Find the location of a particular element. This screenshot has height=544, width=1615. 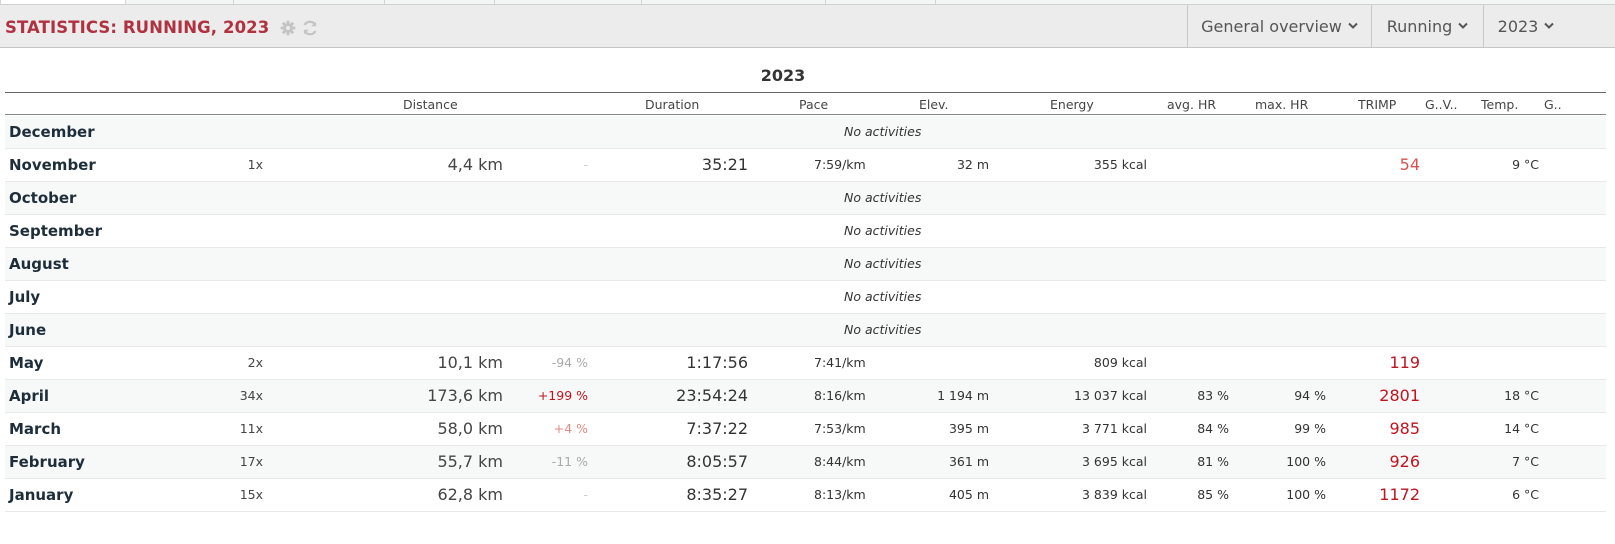

duration-value: 1:17:56 is located at coordinates (717, 362).